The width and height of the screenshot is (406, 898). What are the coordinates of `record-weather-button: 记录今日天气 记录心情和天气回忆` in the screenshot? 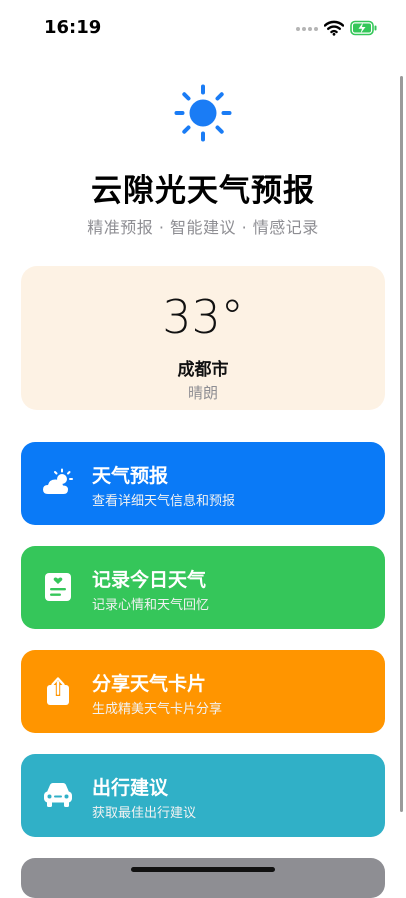 It's located at (203, 587).